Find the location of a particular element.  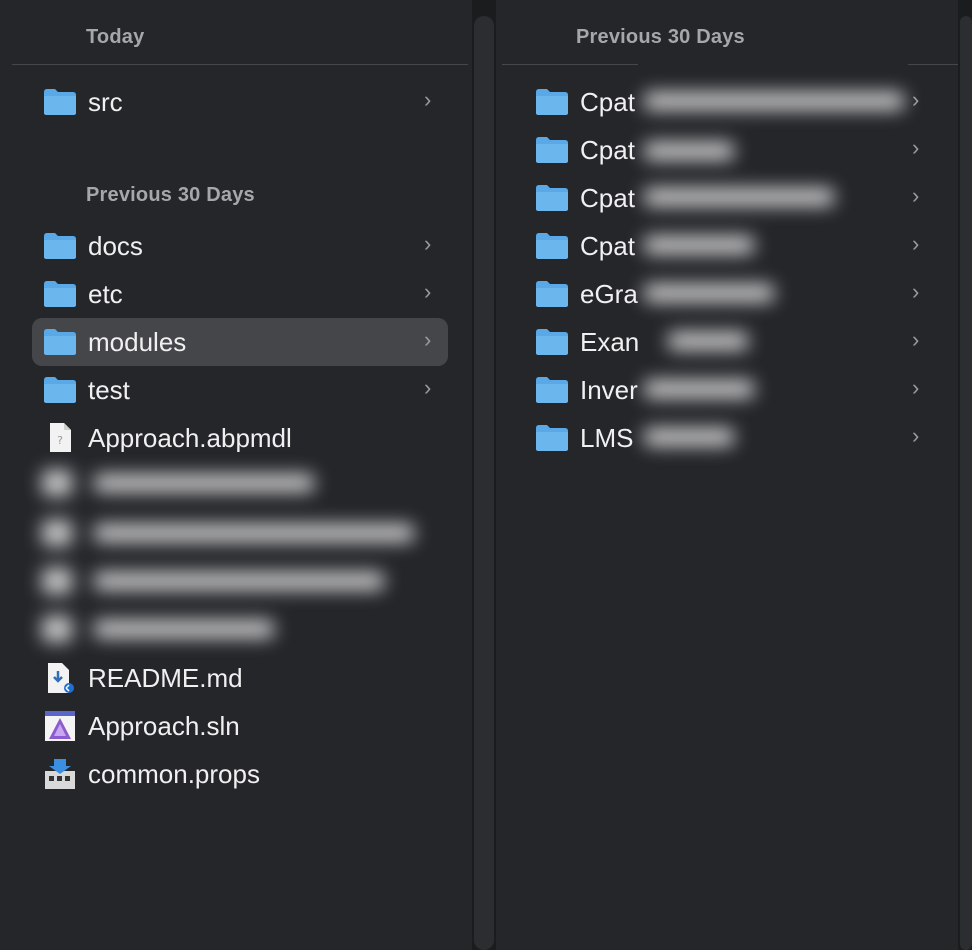

file-row-label: LMS is located at coordinates (607, 437).